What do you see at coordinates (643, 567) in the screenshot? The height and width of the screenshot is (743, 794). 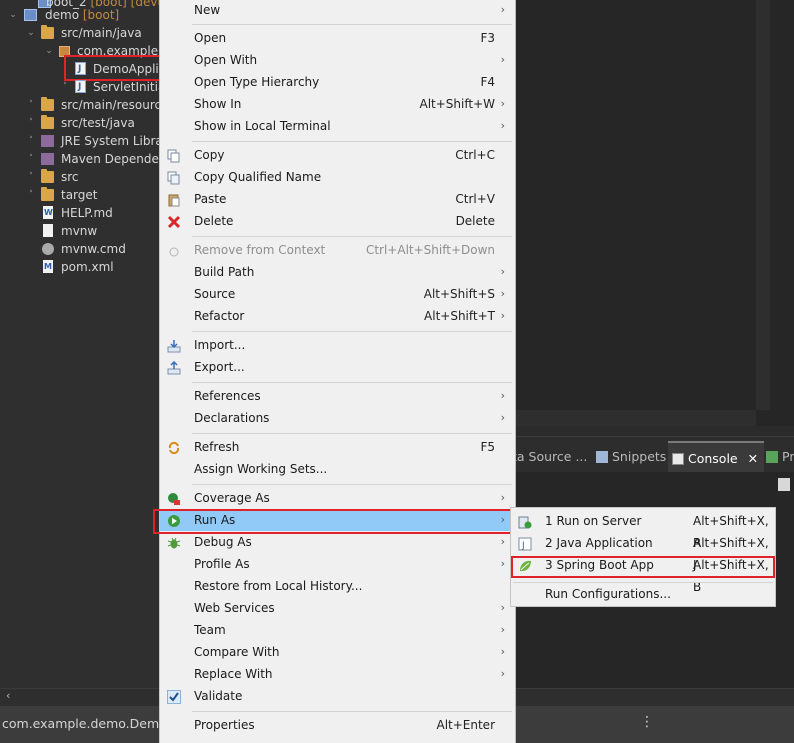 I see `annotation-highlight-box` at bounding box center [643, 567].